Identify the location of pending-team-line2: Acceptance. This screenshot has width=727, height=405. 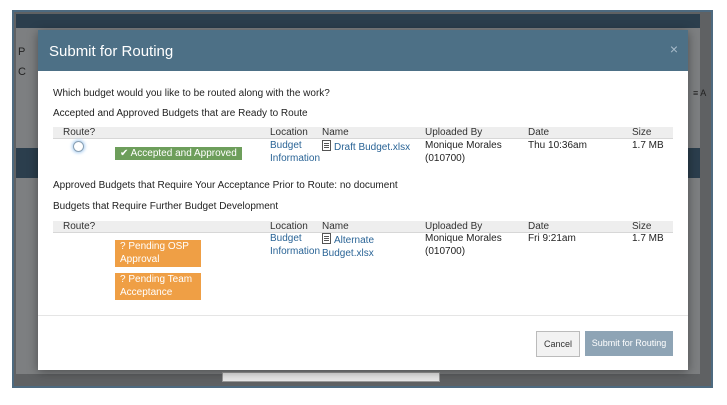
(146, 292).